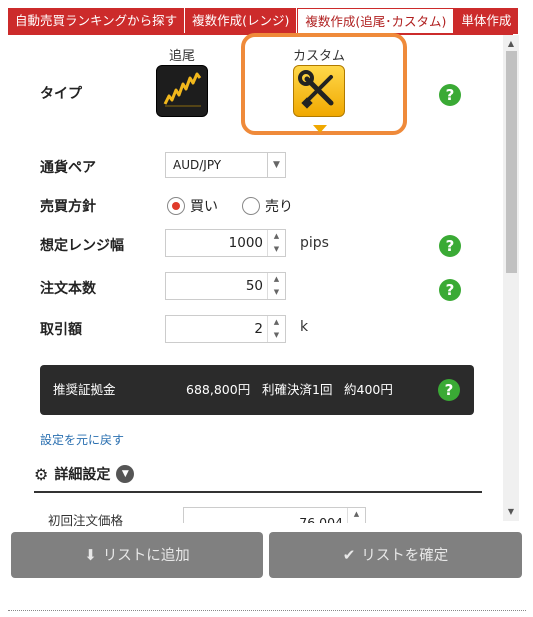  What do you see at coordinates (84, 389) in the screenshot?
I see `summary-title: 推奨証拠金` at bounding box center [84, 389].